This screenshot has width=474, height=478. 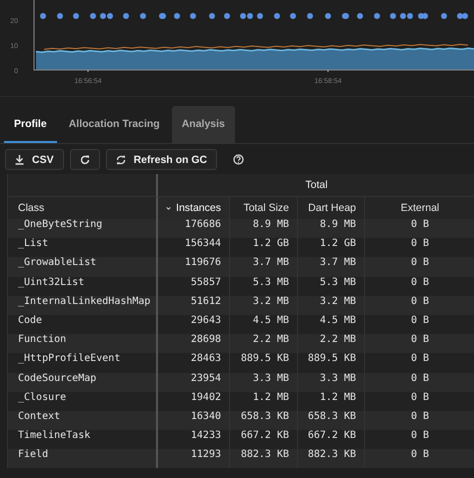 I want to click on tab: Allocation Tracing, so click(x=114, y=124).